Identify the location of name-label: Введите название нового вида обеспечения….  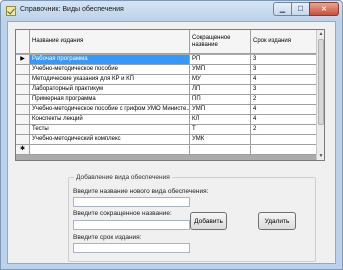
(141, 191).